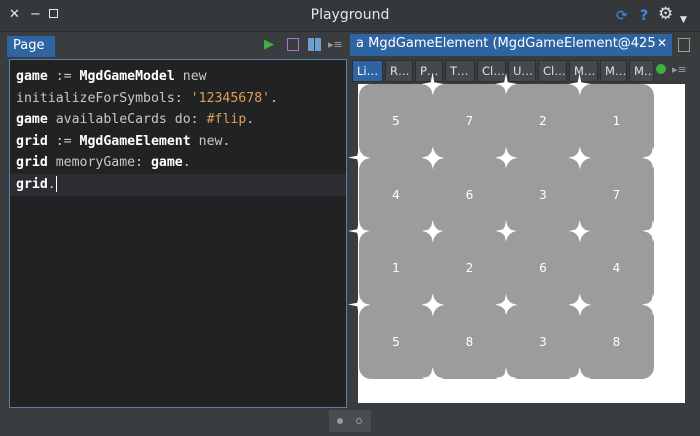 This screenshot has height=436, width=700. Describe the element at coordinates (644, 16) in the screenshot. I see `help-icon: ?` at that location.